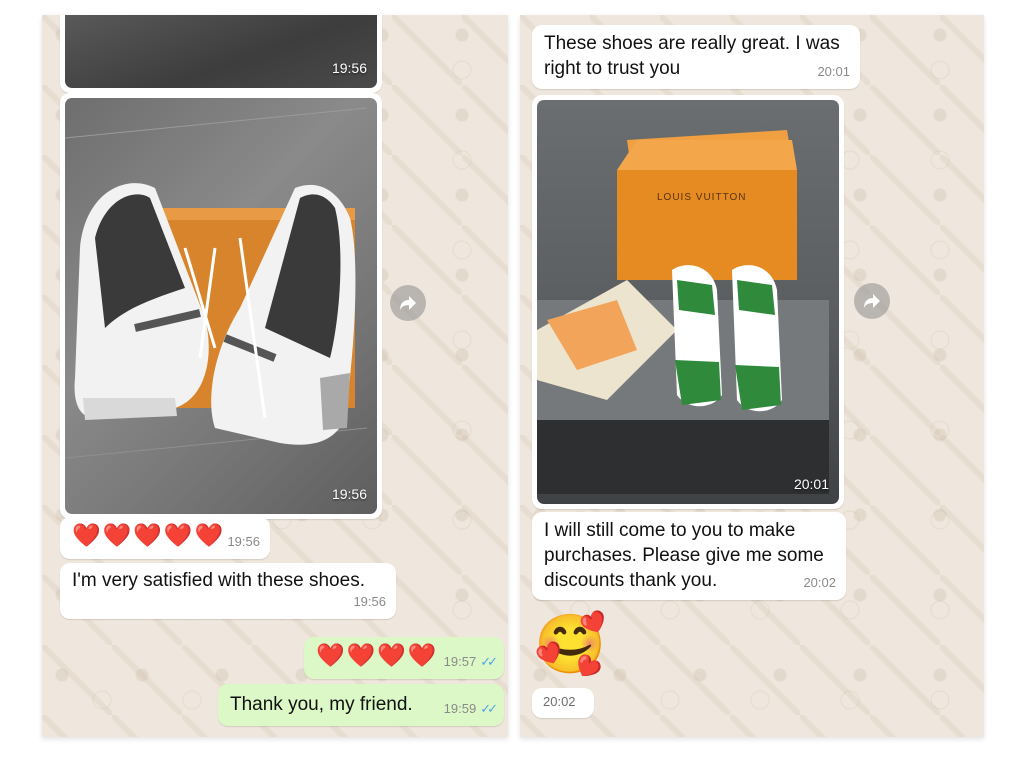 The width and height of the screenshot is (1024, 763). Describe the element at coordinates (683, 312) in the screenshot. I see `box-illustration` at that location.